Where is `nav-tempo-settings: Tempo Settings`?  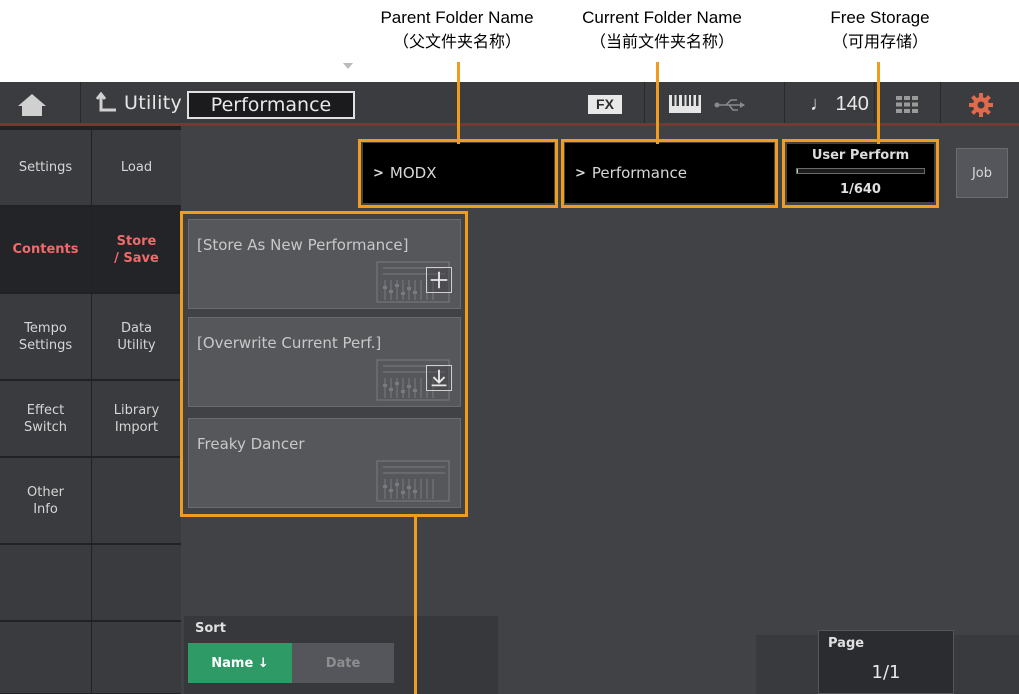
nav-tempo-settings: Tempo Settings is located at coordinates (45, 337).